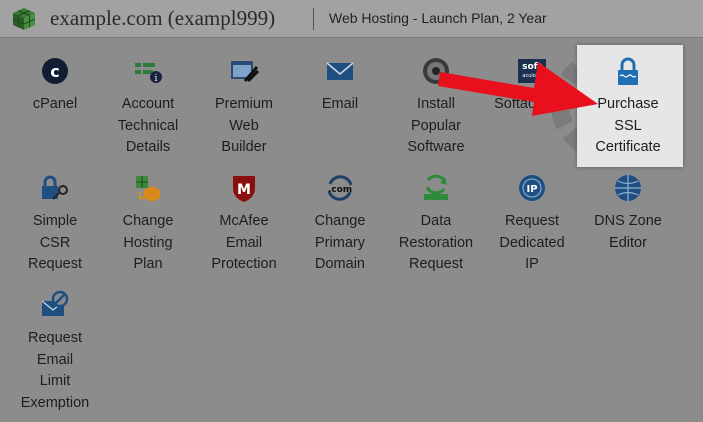  I want to click on tile-label-line: Software, so click(436, 147).